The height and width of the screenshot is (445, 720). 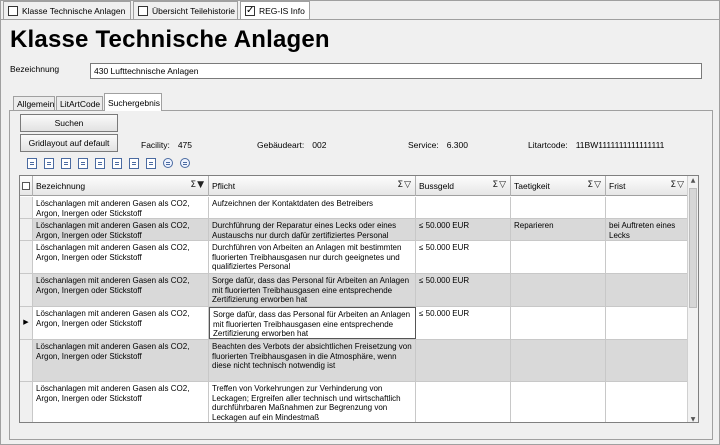 What do you see at coordinates (121, 186) in the screenshot?
I see `column-header-bezeichnung: Bezeichnung Σ▼` at bounding box center [121, 186].